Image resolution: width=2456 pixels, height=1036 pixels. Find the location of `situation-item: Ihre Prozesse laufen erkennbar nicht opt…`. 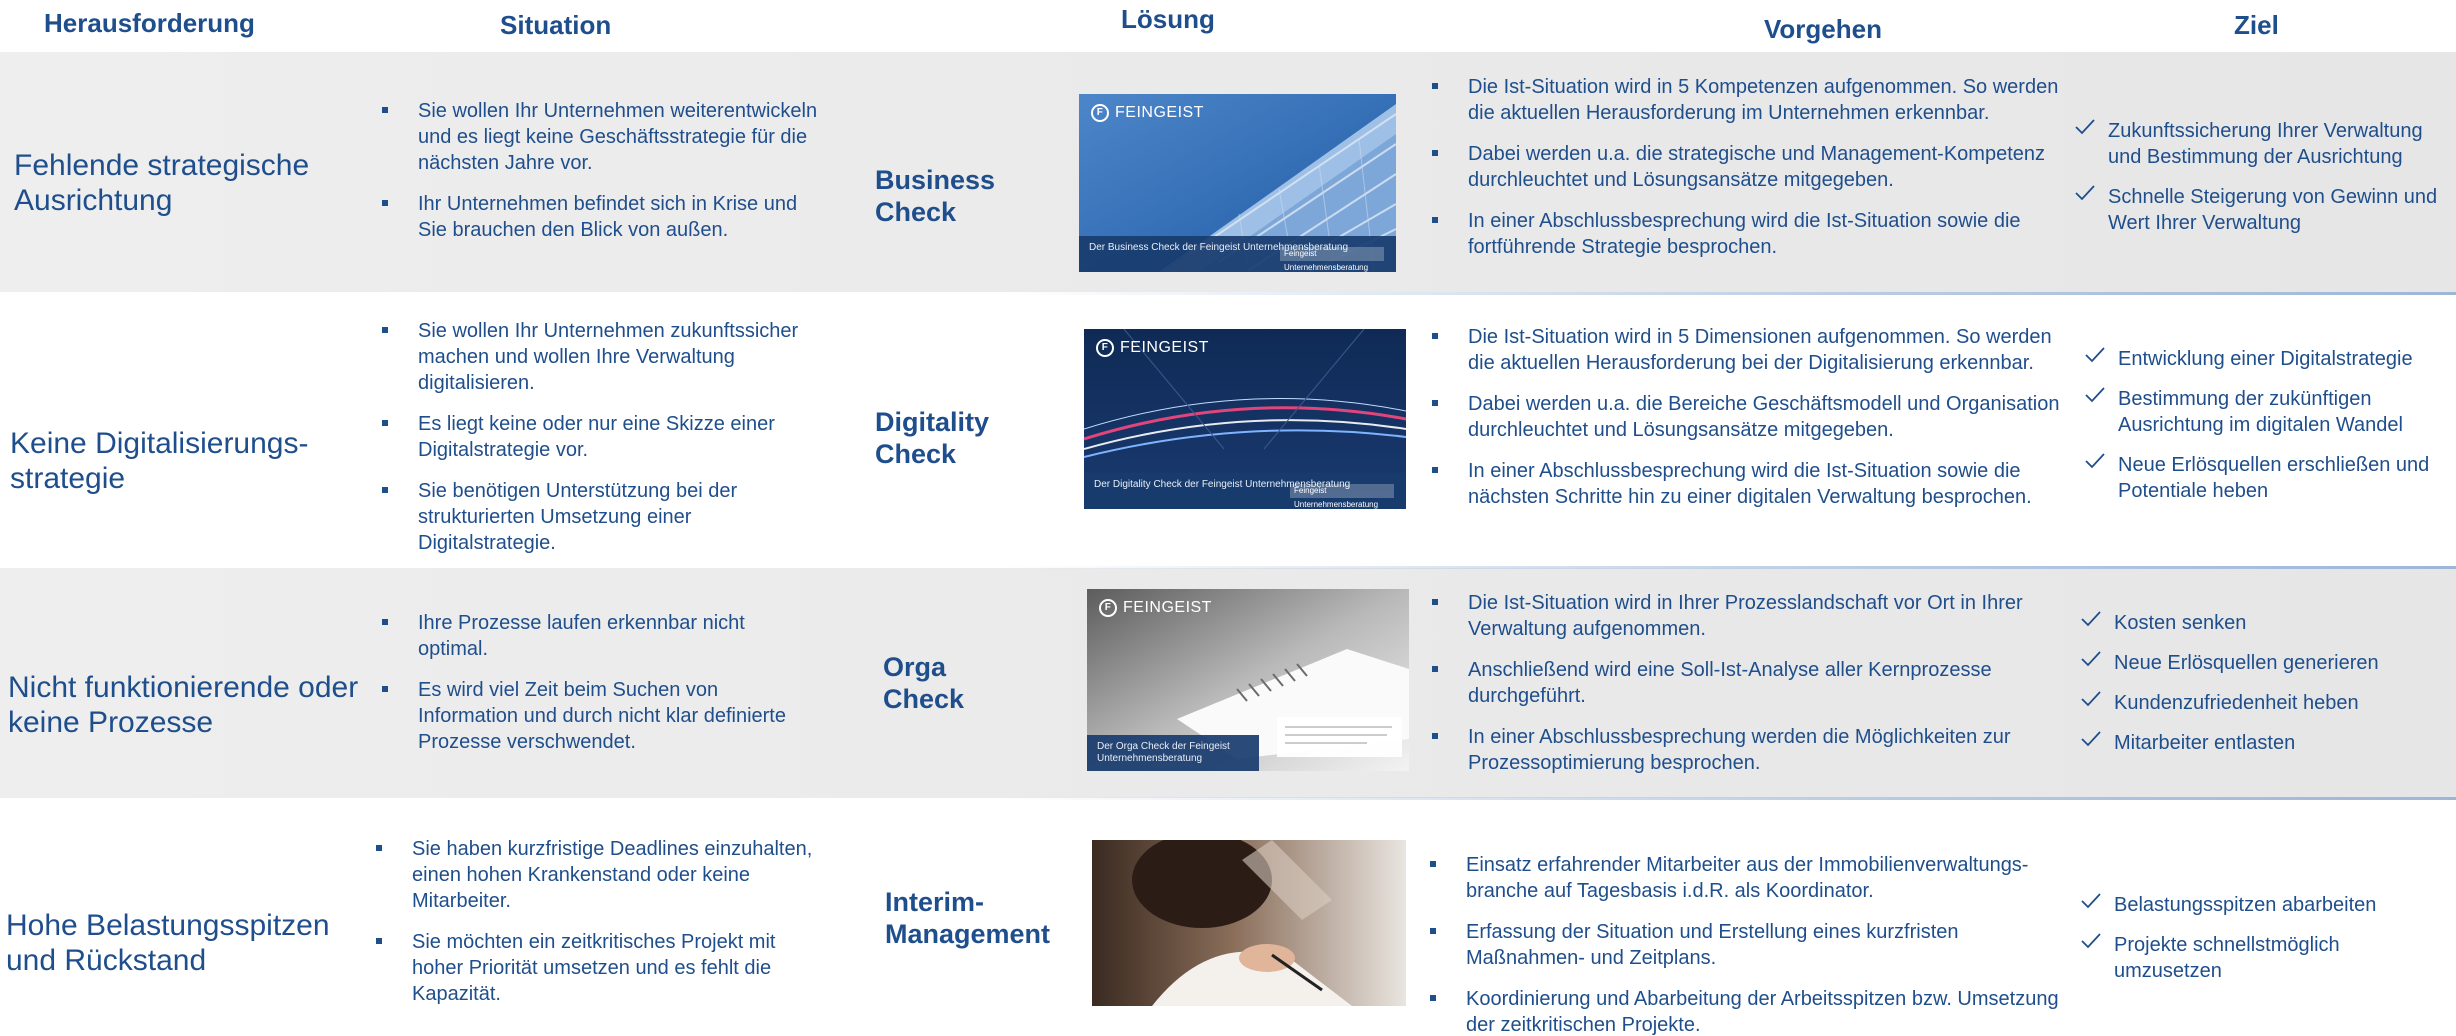

situation-item: Ihre Prozesse laufen erkennbar nicht opt… is located at coordinates (600, 636).